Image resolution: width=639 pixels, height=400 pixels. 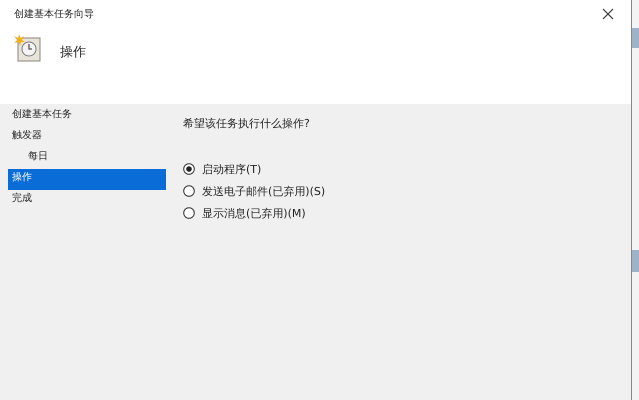 What do you see at coordinates (87, 179) in the screenshot?
I see `wizard-step: 操作` at bounding box center [87, 179].